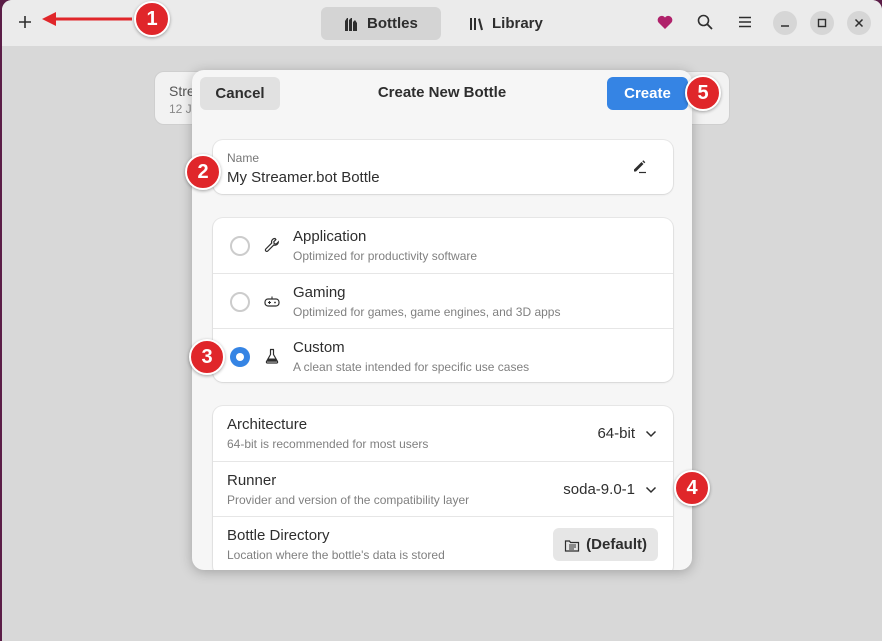 The image size is (882, 641). What do you see at coordinates (252, 480) in the screenshot?
I see `runner-title: Runner` at bounding box center [252, 480].